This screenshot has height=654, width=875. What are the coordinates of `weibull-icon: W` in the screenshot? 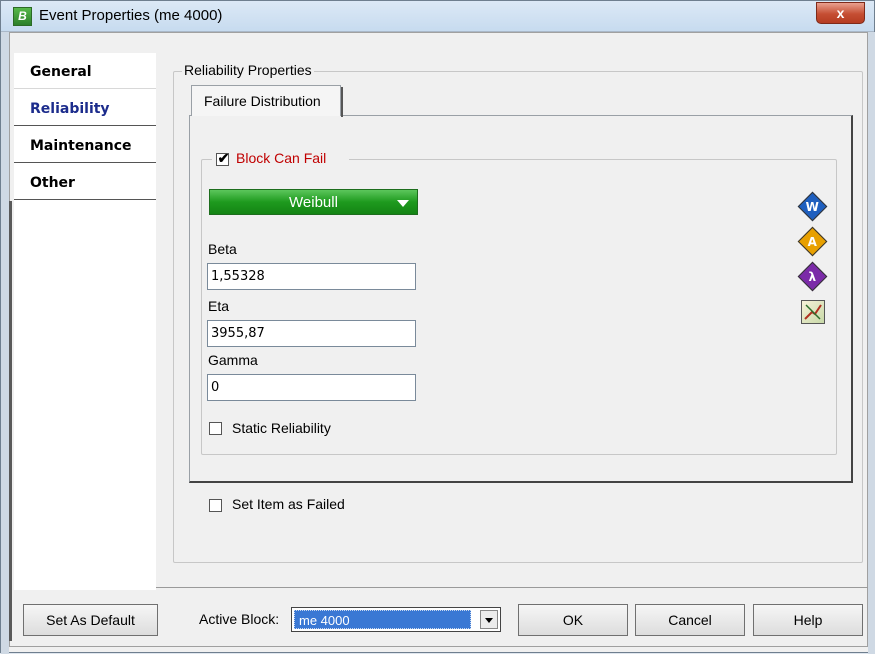 It's located at (812, 206).